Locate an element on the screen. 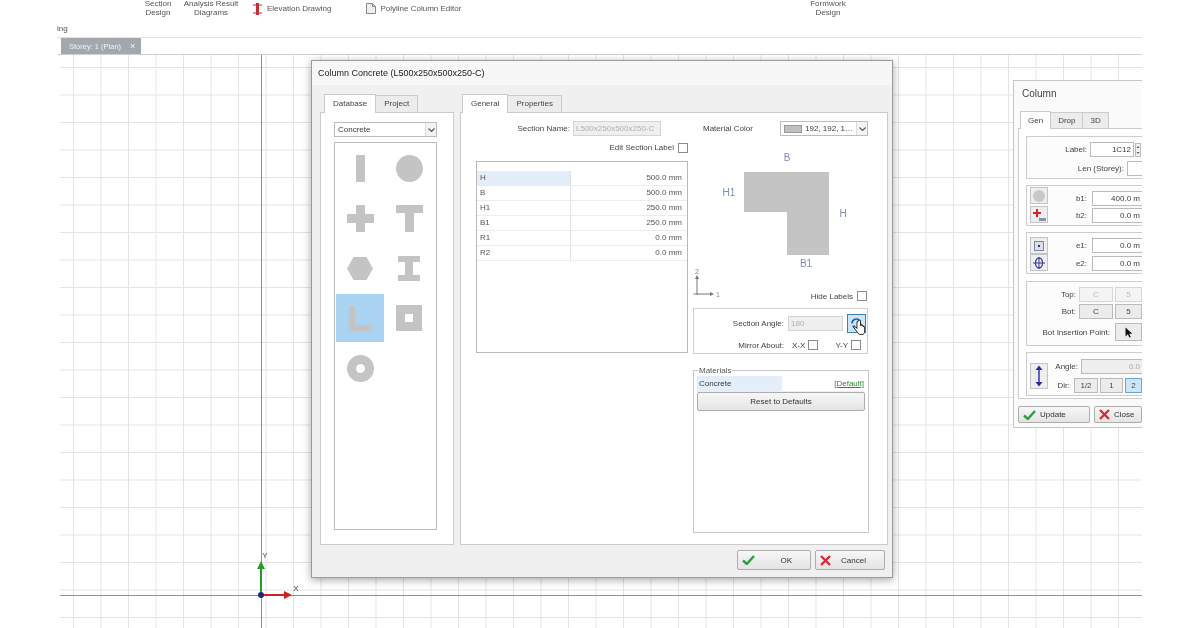  close-button: Close is located at coordinates (1118, 414).